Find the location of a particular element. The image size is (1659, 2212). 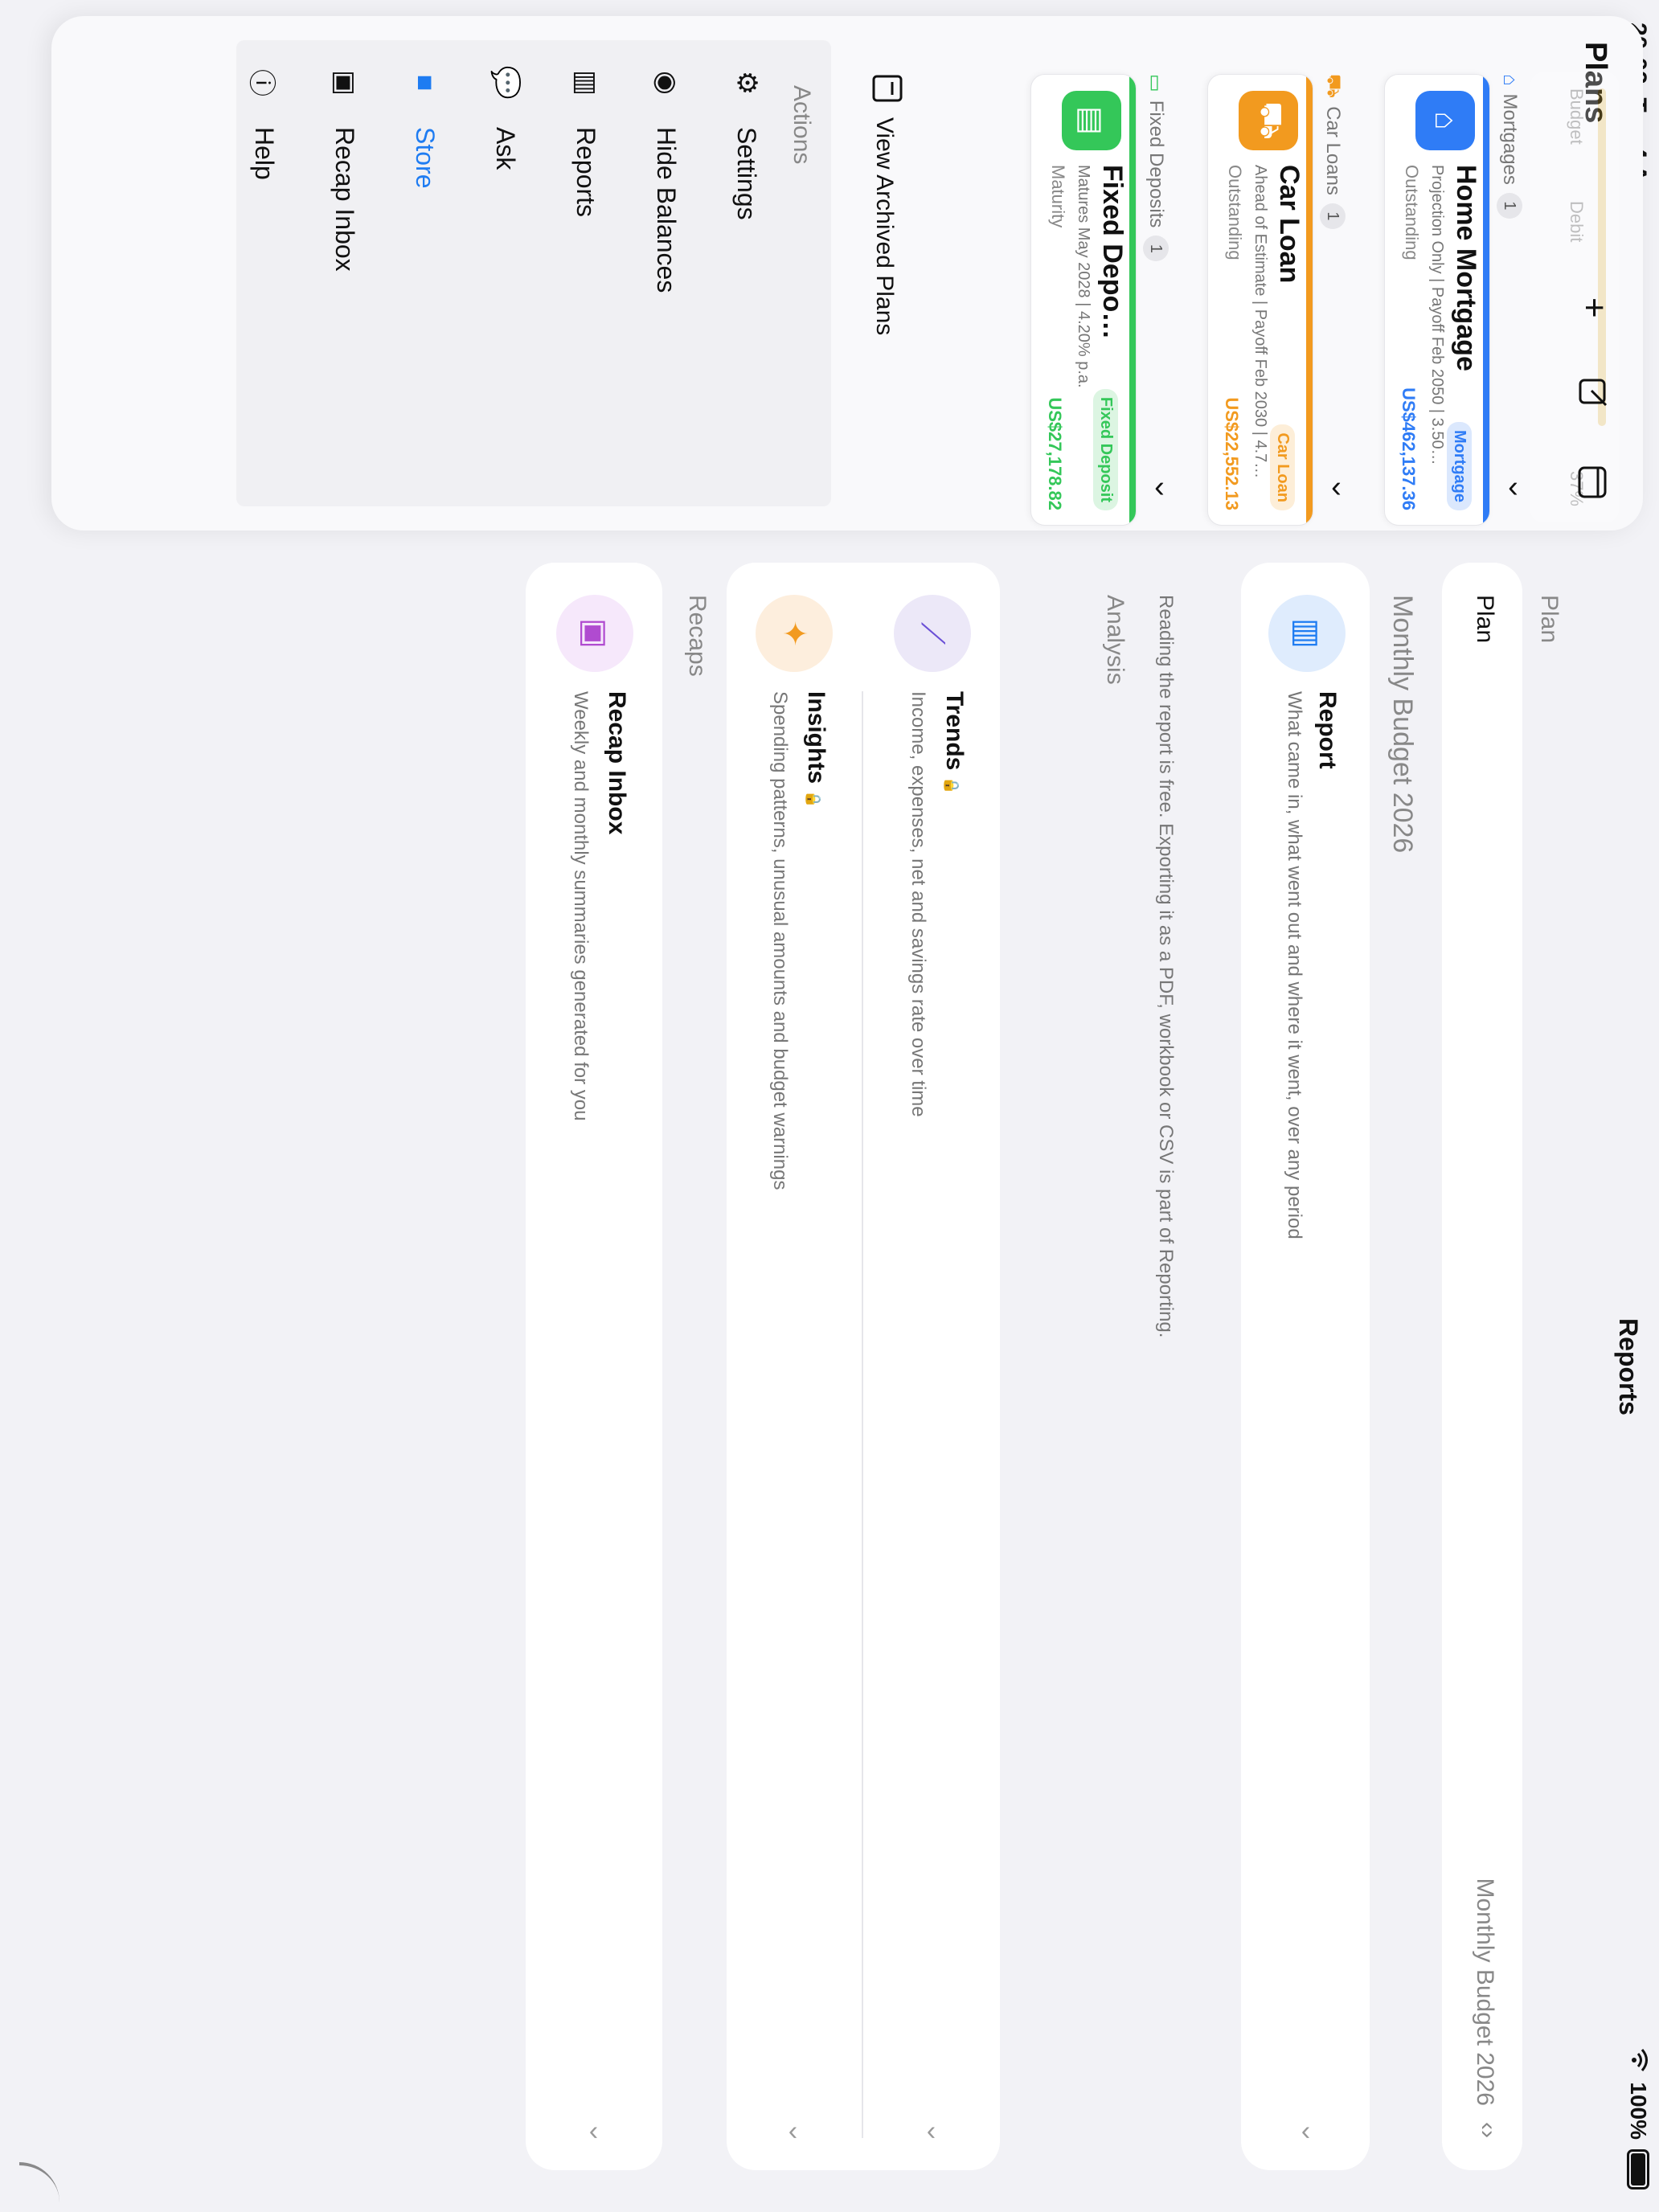

recaps-label: Recaps is located at coordinates (697, 636).